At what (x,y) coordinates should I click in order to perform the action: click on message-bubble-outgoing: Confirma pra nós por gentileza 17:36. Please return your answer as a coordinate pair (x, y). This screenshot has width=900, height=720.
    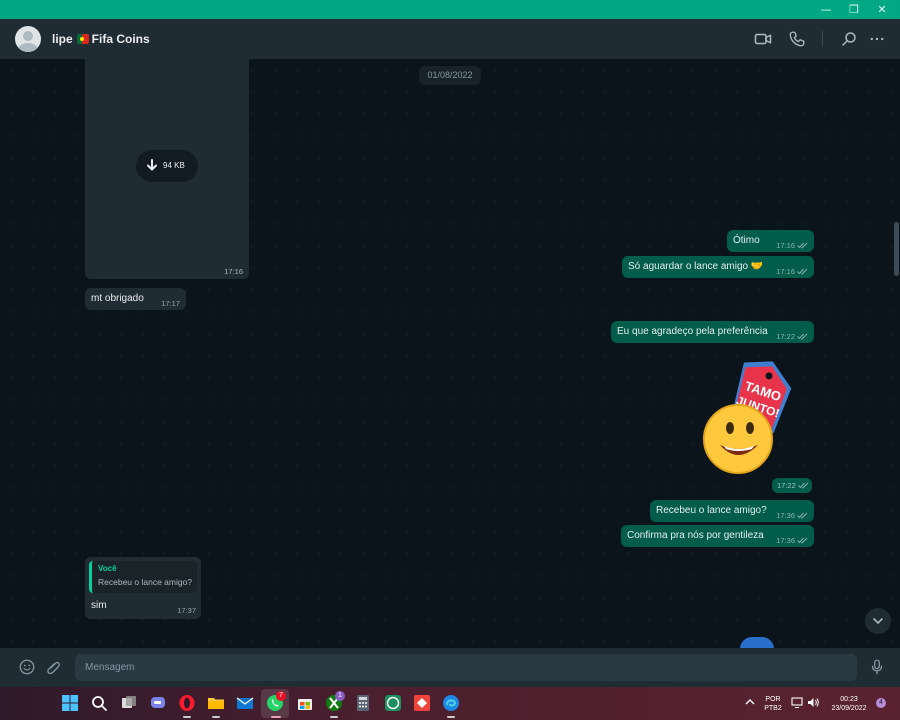
    Looking at the image, I should click on (717, 536).